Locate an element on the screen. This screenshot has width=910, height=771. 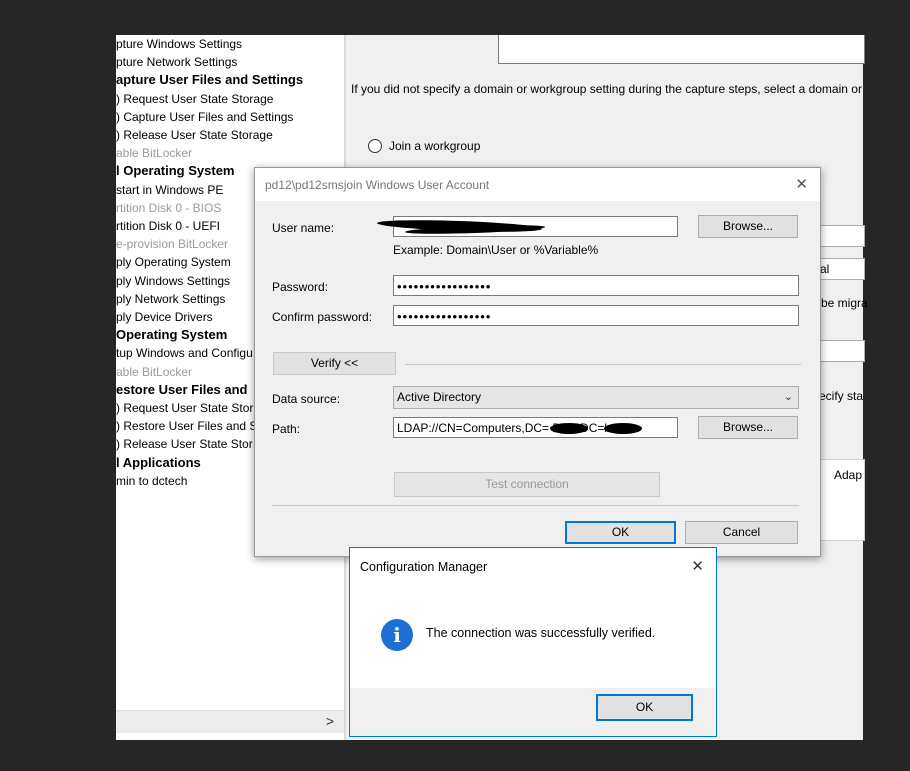
right-textbox-2: al is located at coordinates (842, 269).